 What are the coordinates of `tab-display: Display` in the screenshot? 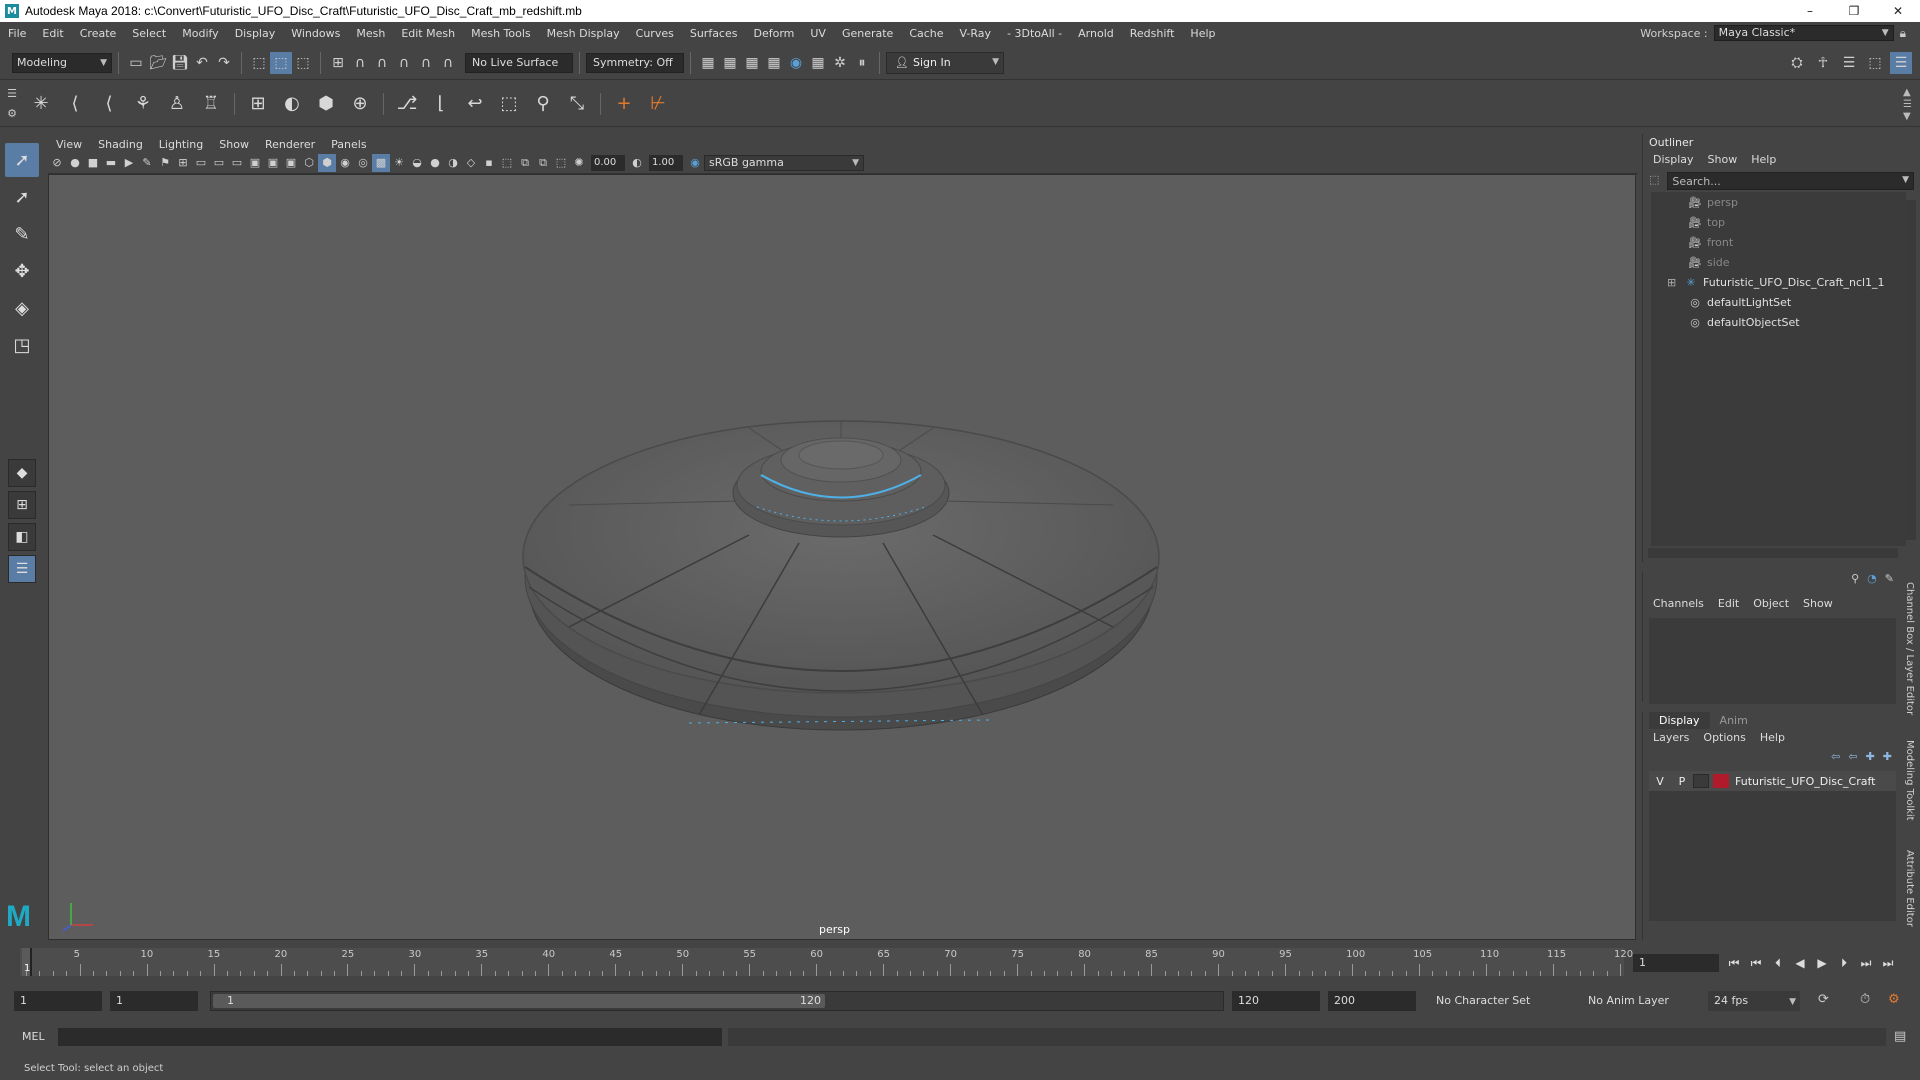 It's located at (1679, 720).